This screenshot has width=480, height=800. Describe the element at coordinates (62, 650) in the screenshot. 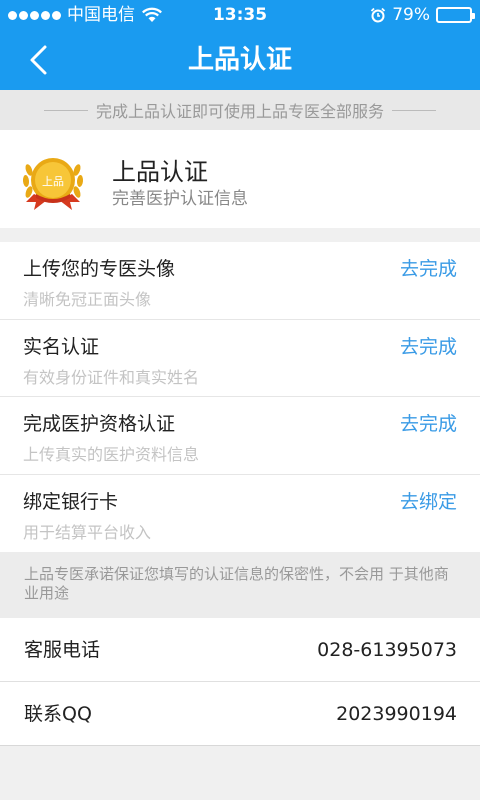

I see `contact-label: 客服电话` at that location.